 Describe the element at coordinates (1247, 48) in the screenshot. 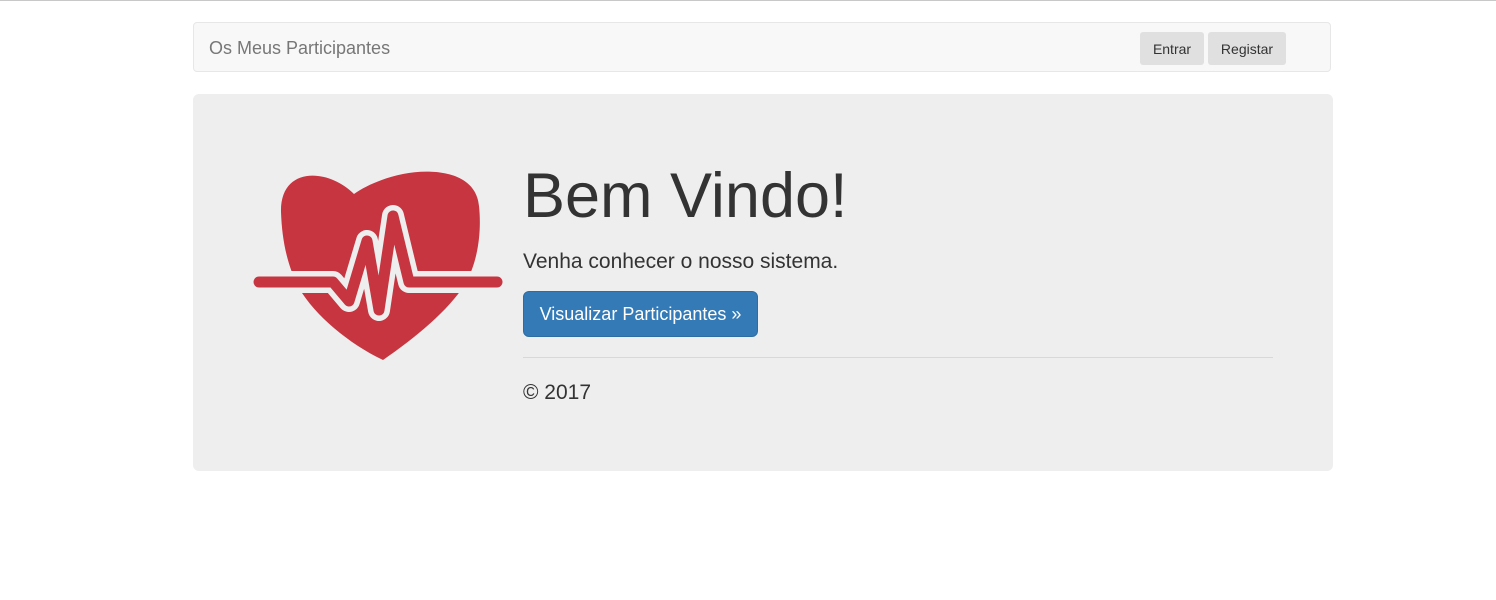

I see `register-button: Registar` at that location.